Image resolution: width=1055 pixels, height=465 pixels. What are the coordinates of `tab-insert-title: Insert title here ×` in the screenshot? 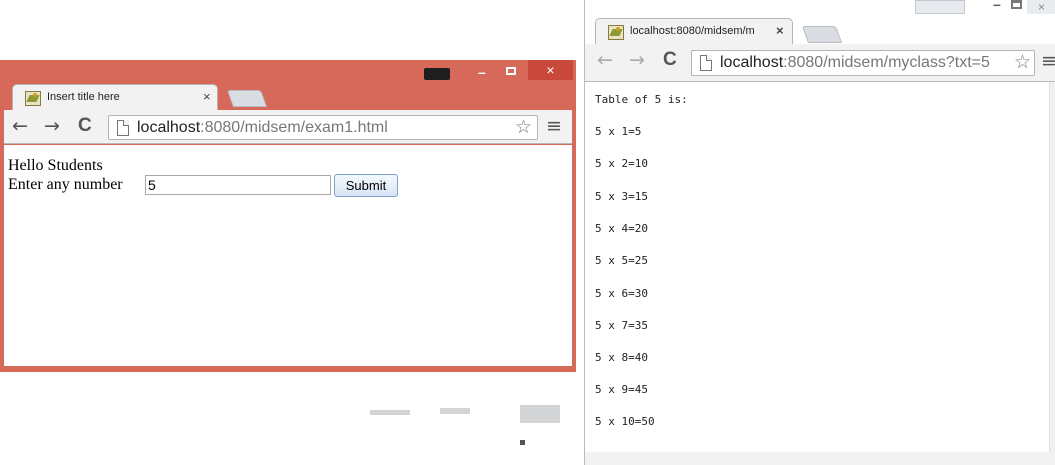 It's located at (115, 97).